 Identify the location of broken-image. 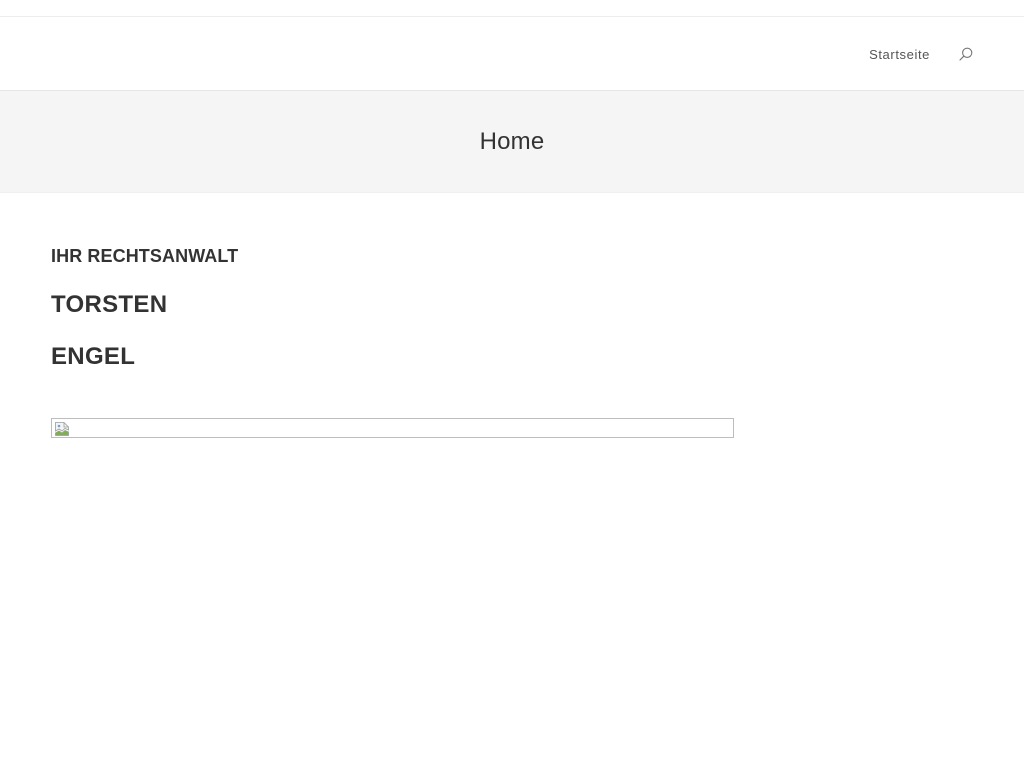
(392, 428).